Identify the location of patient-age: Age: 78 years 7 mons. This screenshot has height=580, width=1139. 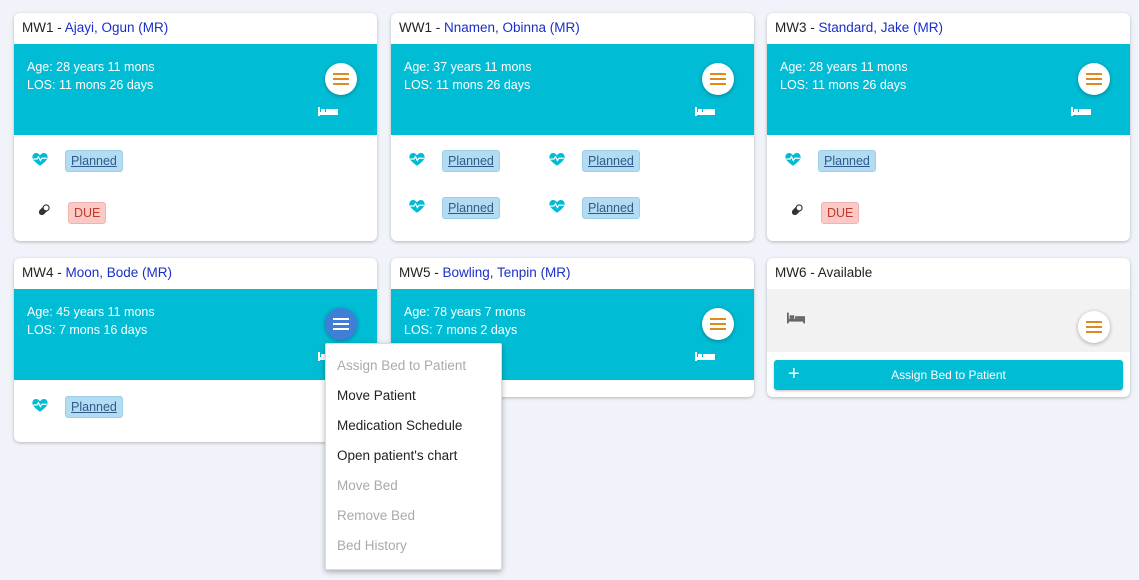
(465, 312).